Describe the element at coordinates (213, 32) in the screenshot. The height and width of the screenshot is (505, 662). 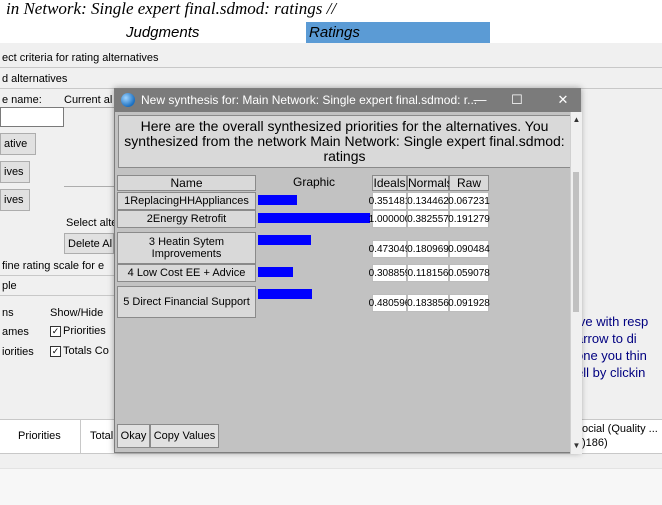
I see `tab-judgments: Judgments` at that location.